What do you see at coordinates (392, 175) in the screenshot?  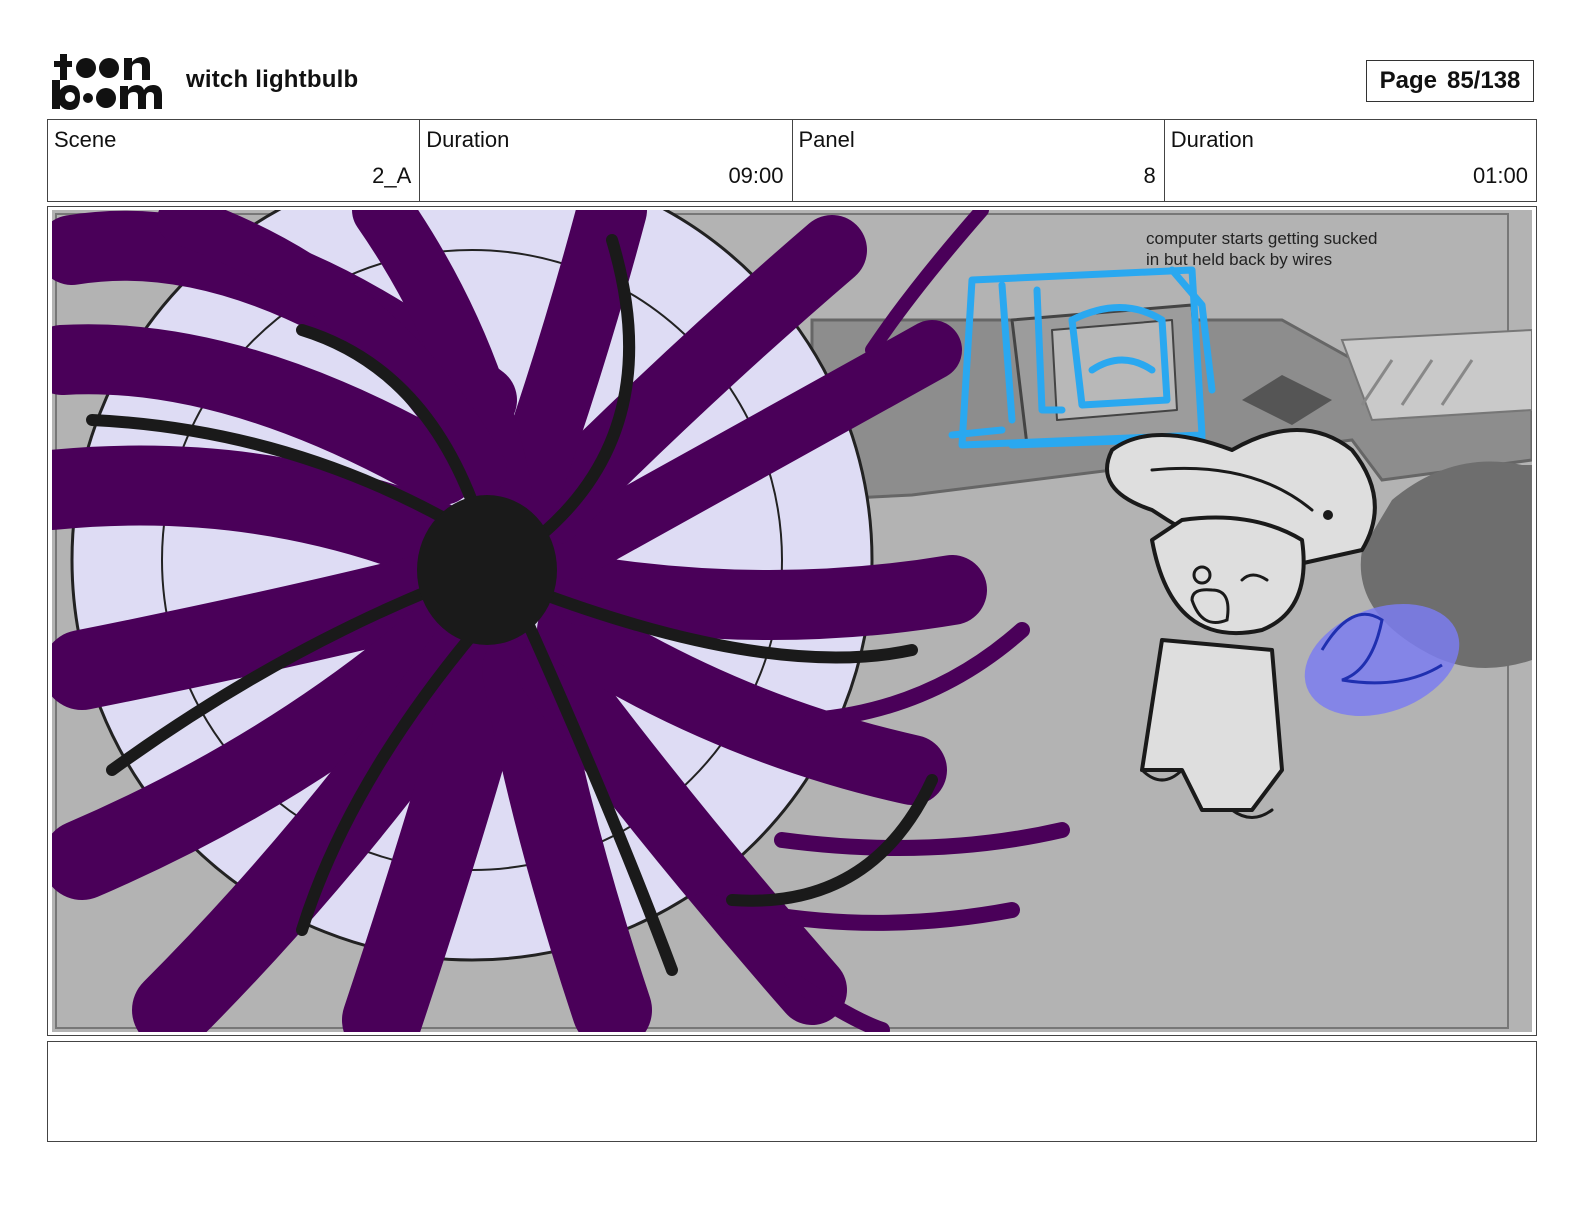 I see `scene-value: 2_A` at bounding box center [392, 175].